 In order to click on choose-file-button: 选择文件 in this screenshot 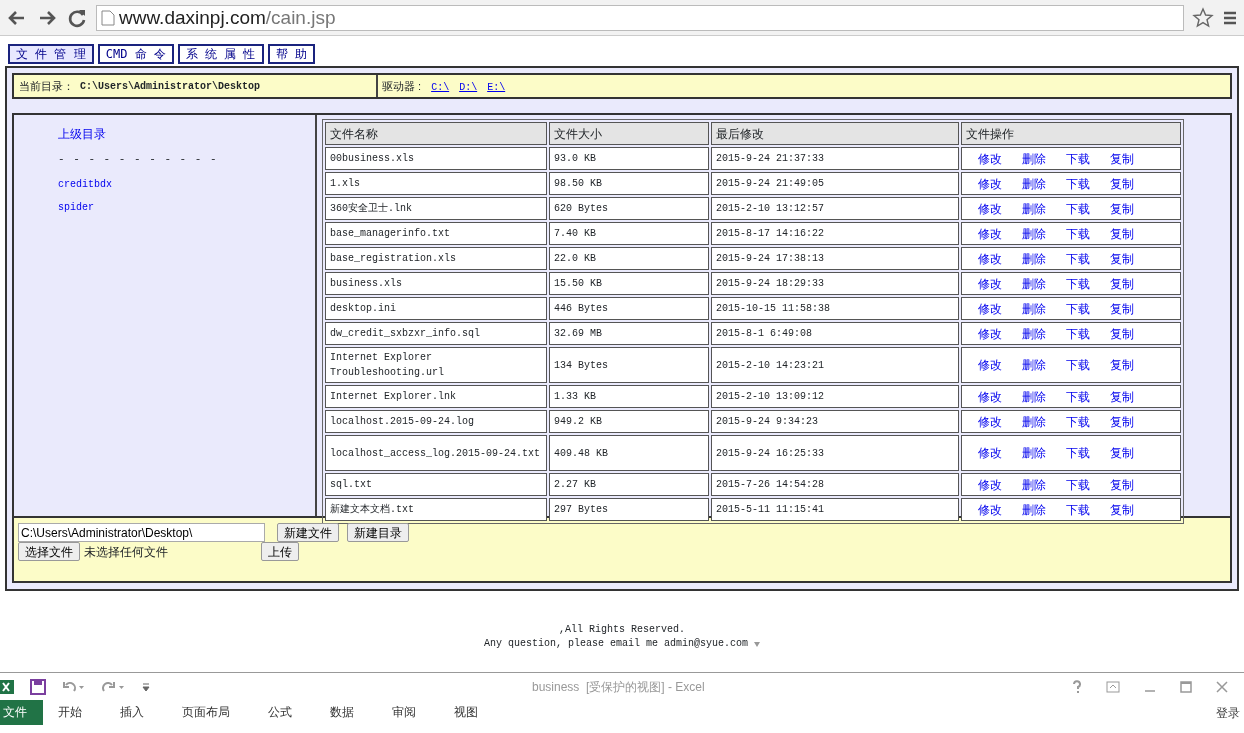, I will do `click(49, 551)`.